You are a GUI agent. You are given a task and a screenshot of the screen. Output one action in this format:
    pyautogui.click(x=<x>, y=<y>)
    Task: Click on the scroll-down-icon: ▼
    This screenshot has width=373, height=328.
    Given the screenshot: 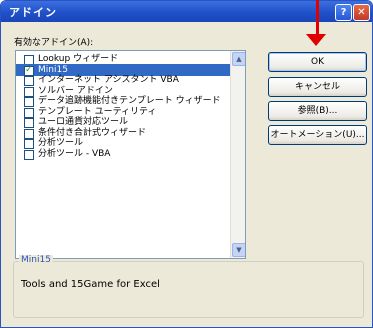 What is the action you would take?
    pyautogui.click(x=238, y=250)
    